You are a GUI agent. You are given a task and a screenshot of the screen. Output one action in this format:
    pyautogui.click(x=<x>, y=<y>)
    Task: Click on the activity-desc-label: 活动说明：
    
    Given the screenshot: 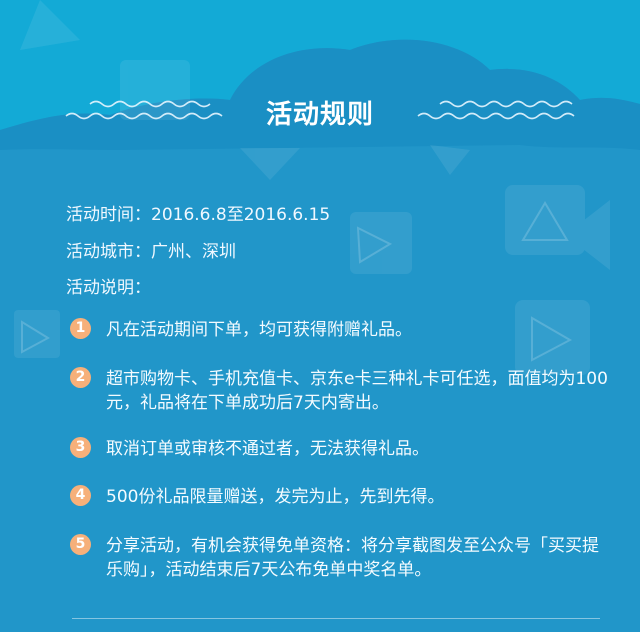 What is the action you would take?
    pyautogui.click(x=108, y=288)
    